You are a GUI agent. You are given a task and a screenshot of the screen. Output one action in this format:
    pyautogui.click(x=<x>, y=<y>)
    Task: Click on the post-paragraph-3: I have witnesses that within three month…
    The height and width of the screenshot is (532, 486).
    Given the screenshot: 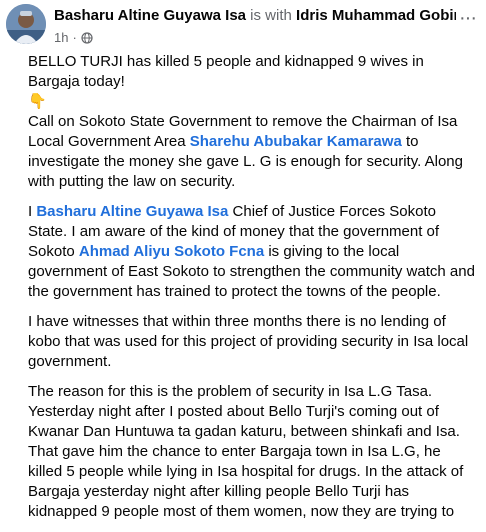 What is the action you would take?
    pyautogui.click(x=248, y=341)
    